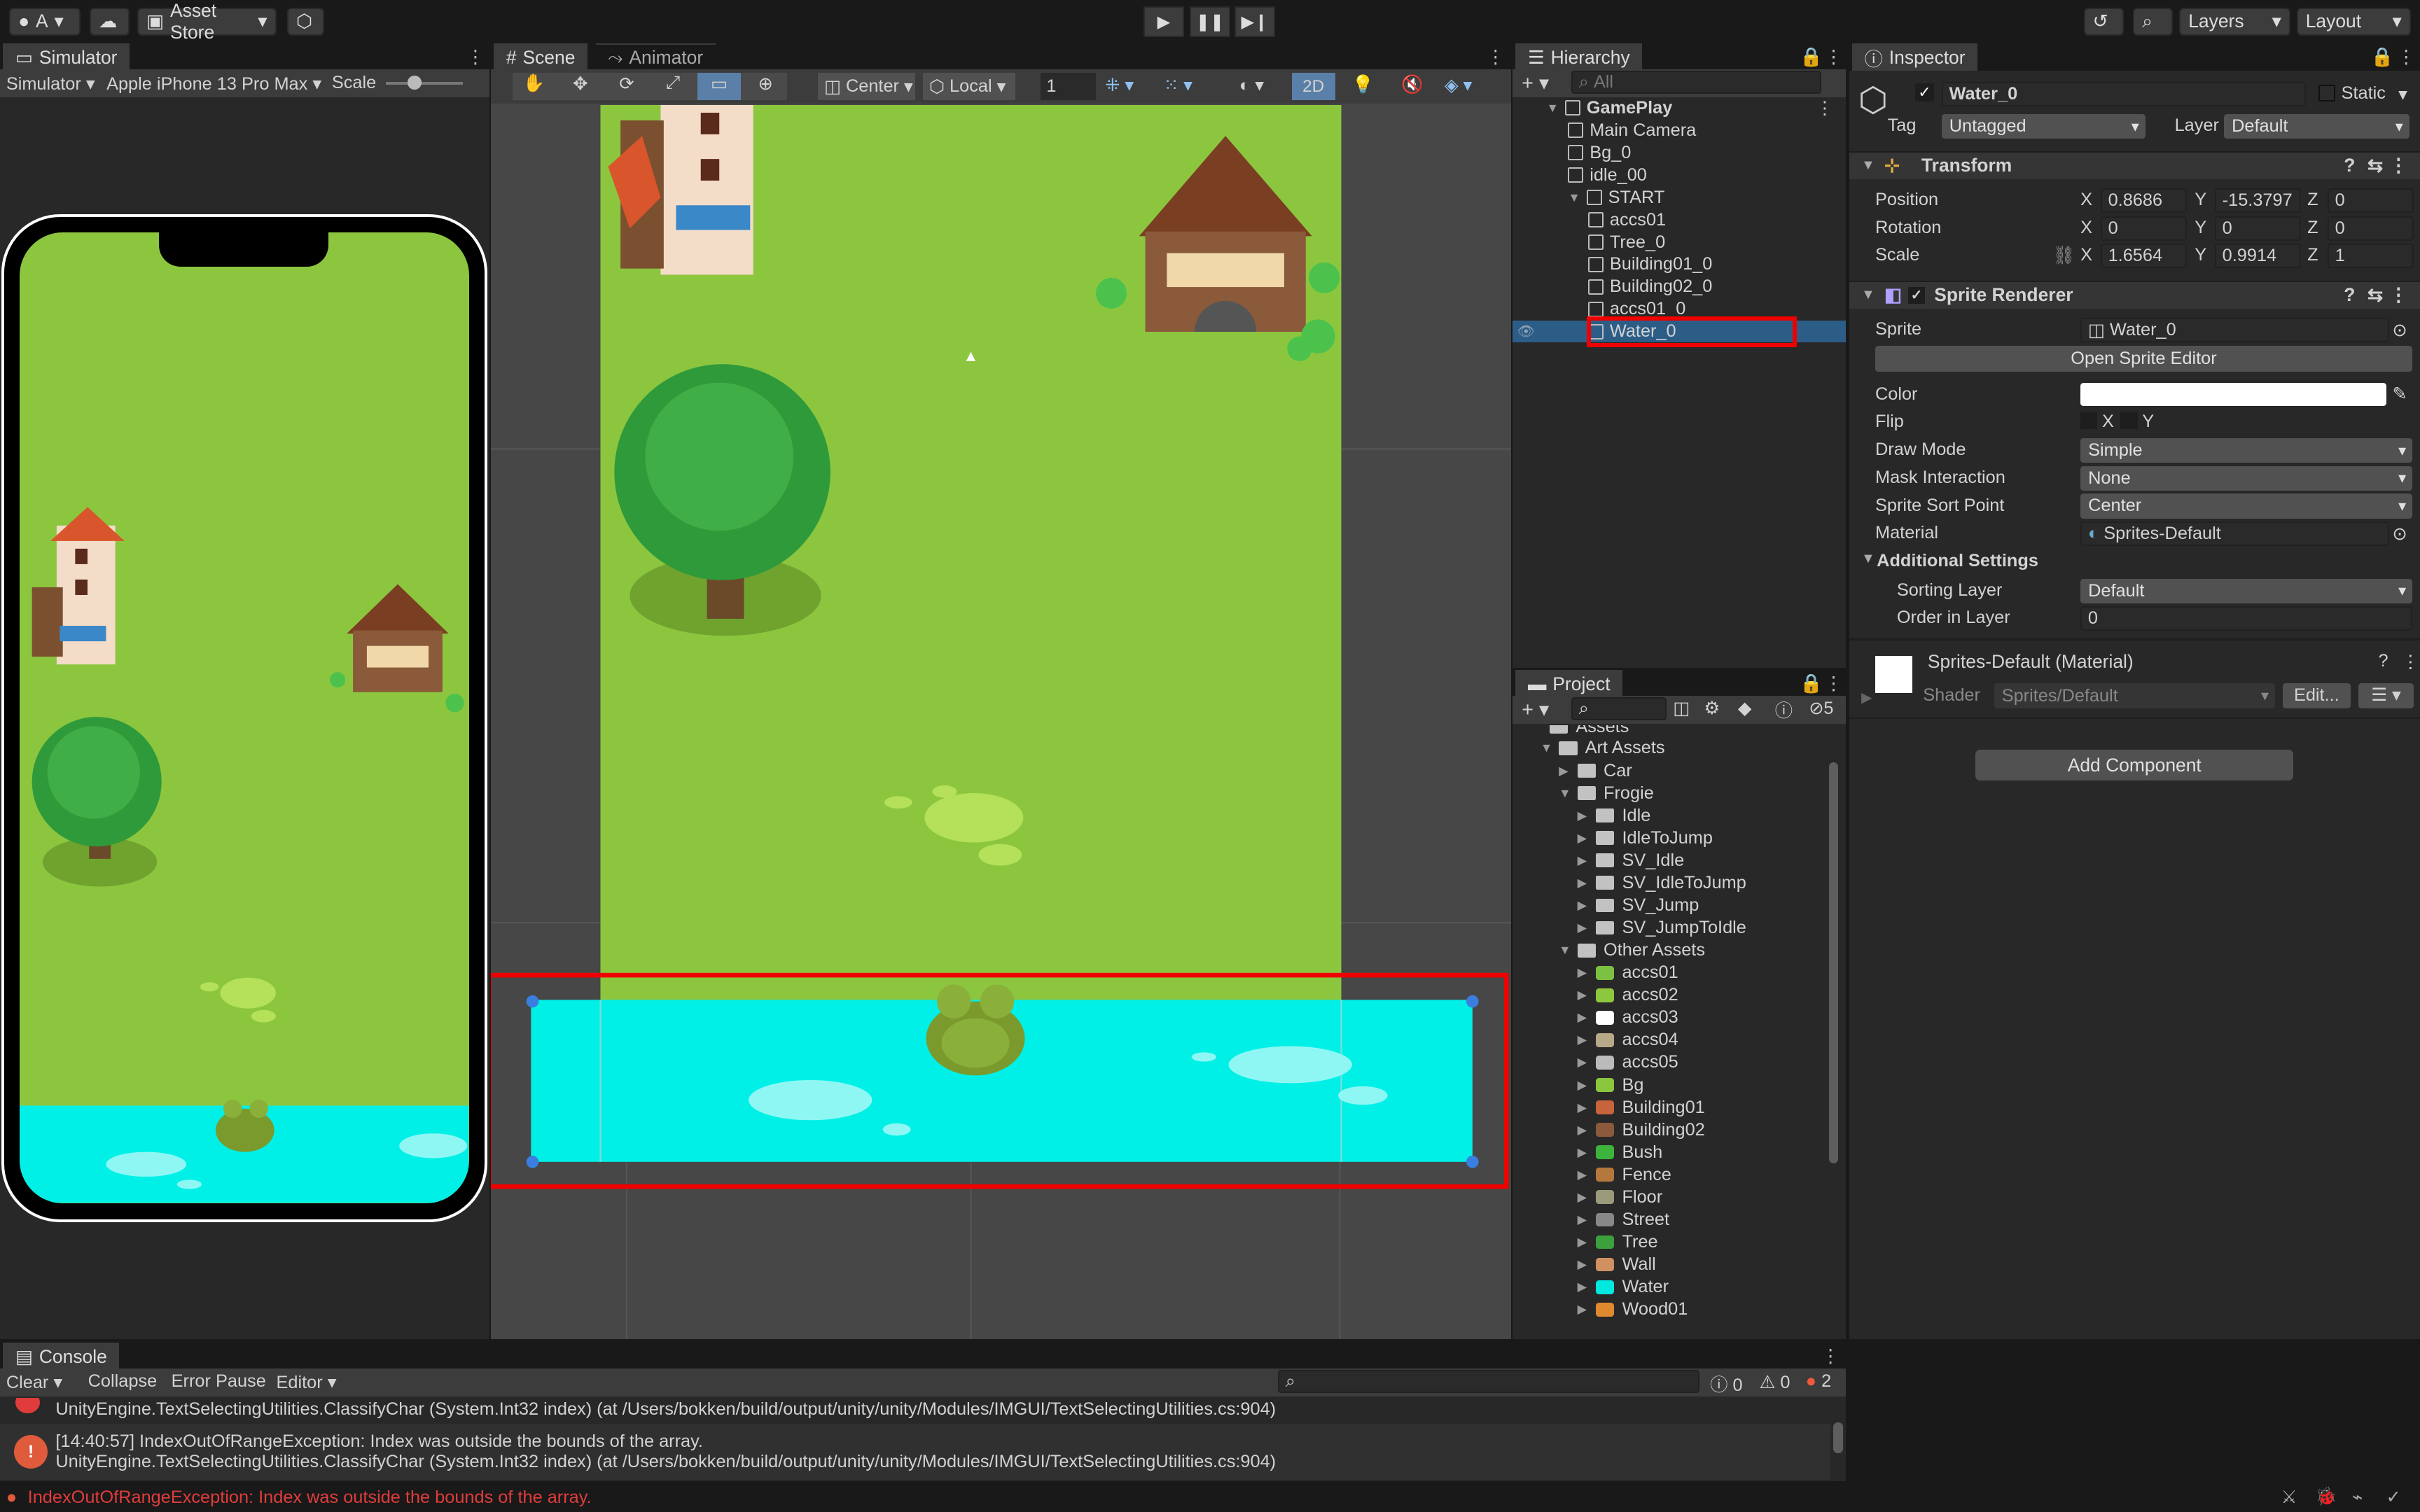 This screenshot has width=2420, height=1512. I want to click on project-item: ▶ IdleToJump, so click(1645, 838).